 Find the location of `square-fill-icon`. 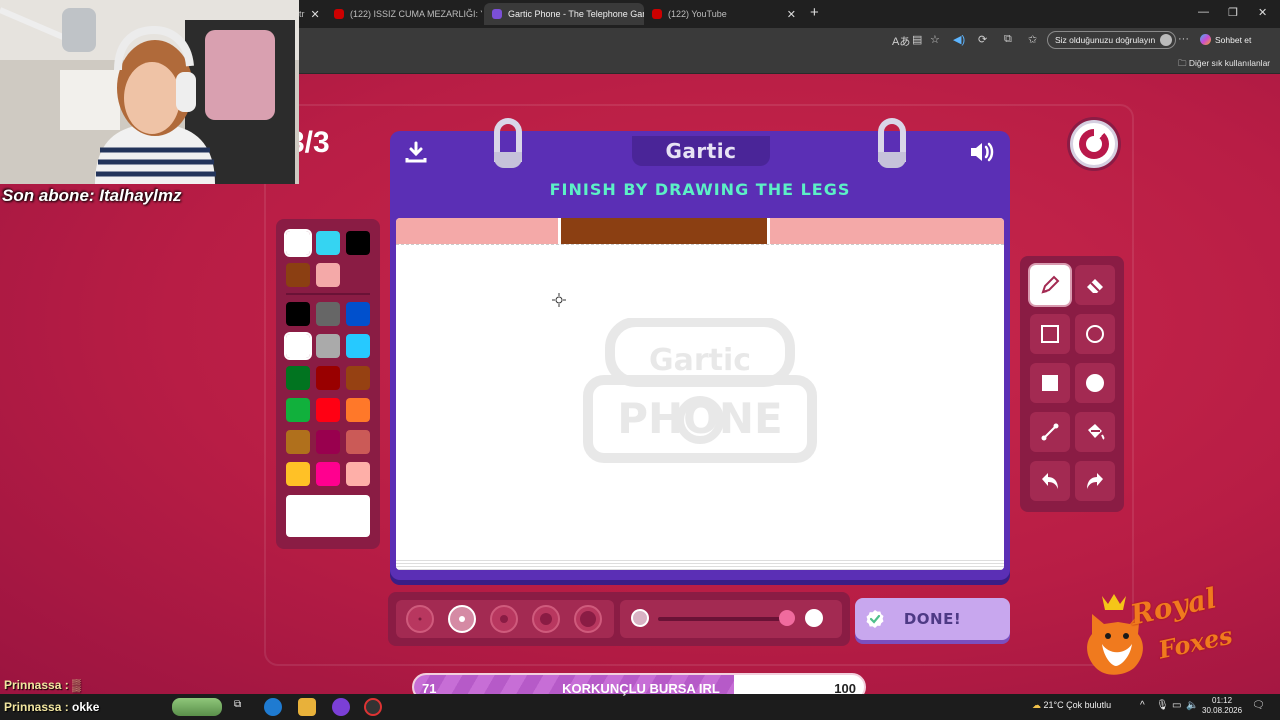

square-fill-icon is located at coordinates (1050, 383).